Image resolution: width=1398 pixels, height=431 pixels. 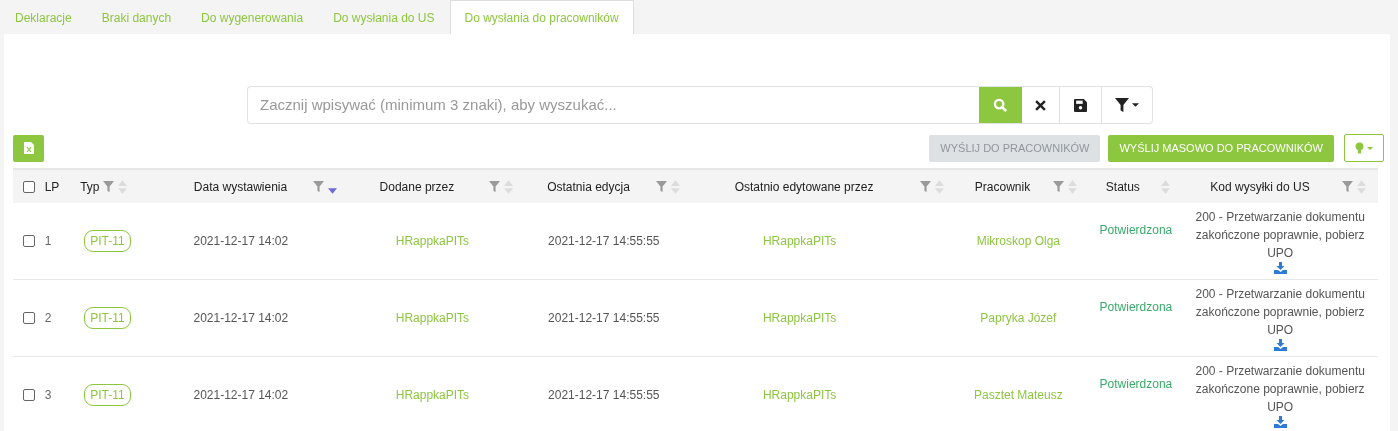 I want to click on column-header: Dodane przez, so click(x=417, y=187).